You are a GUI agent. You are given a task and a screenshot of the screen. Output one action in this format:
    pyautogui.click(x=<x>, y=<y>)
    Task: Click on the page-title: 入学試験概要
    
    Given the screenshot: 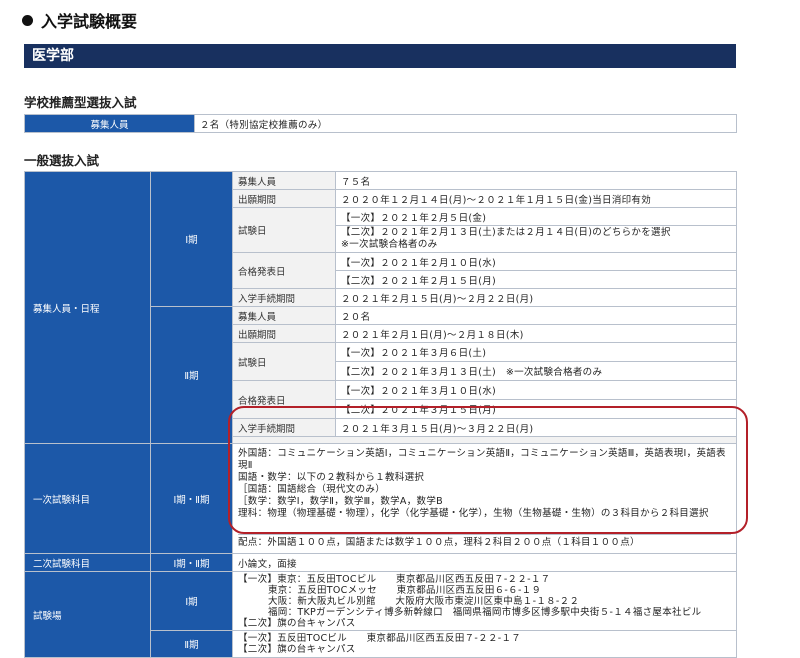 What is the action you would take?
    pyautogui.click(x=79, y=20)
    